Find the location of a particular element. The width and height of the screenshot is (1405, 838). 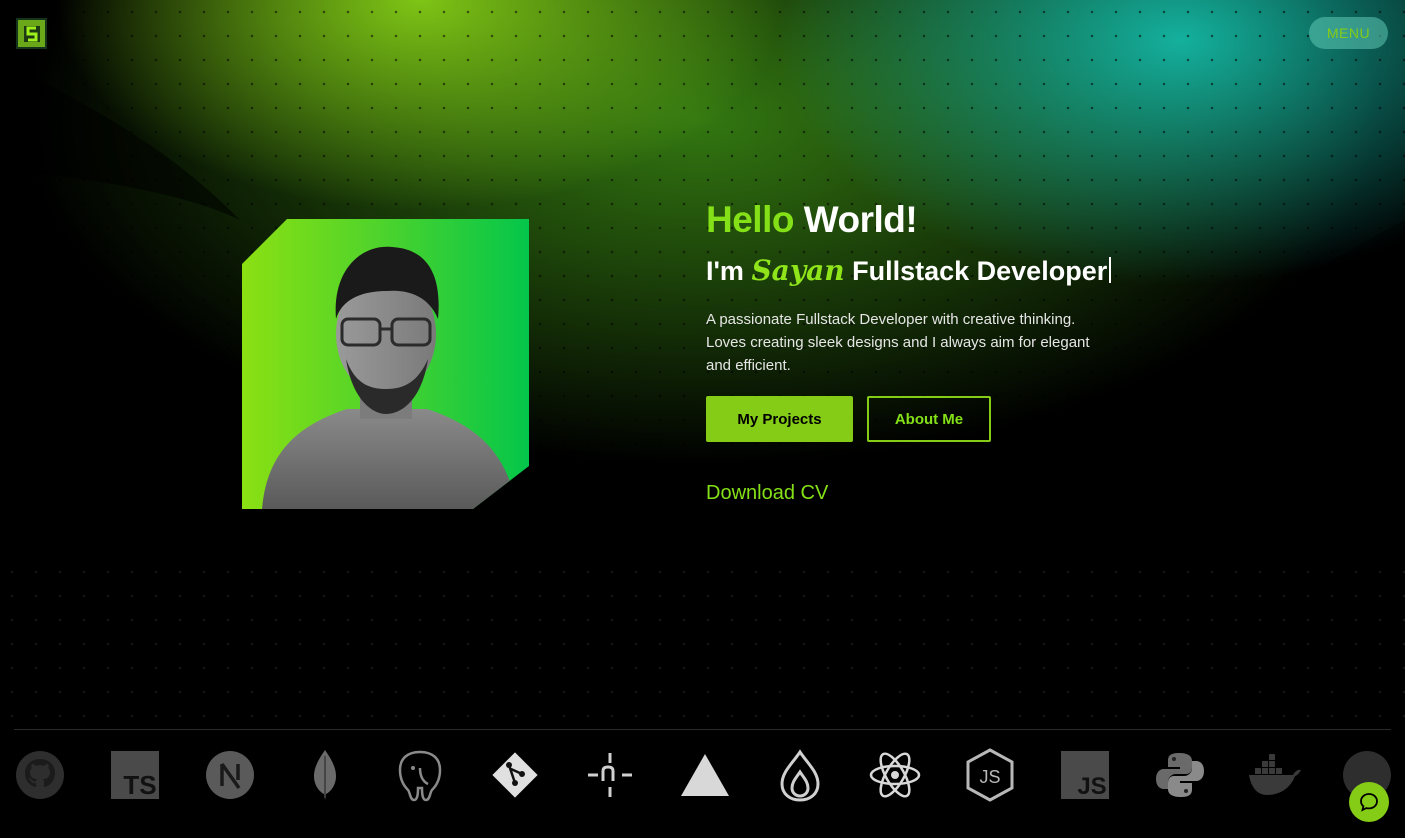

hero-buttons: My Projects About Me is located at coordinates (936, 419).